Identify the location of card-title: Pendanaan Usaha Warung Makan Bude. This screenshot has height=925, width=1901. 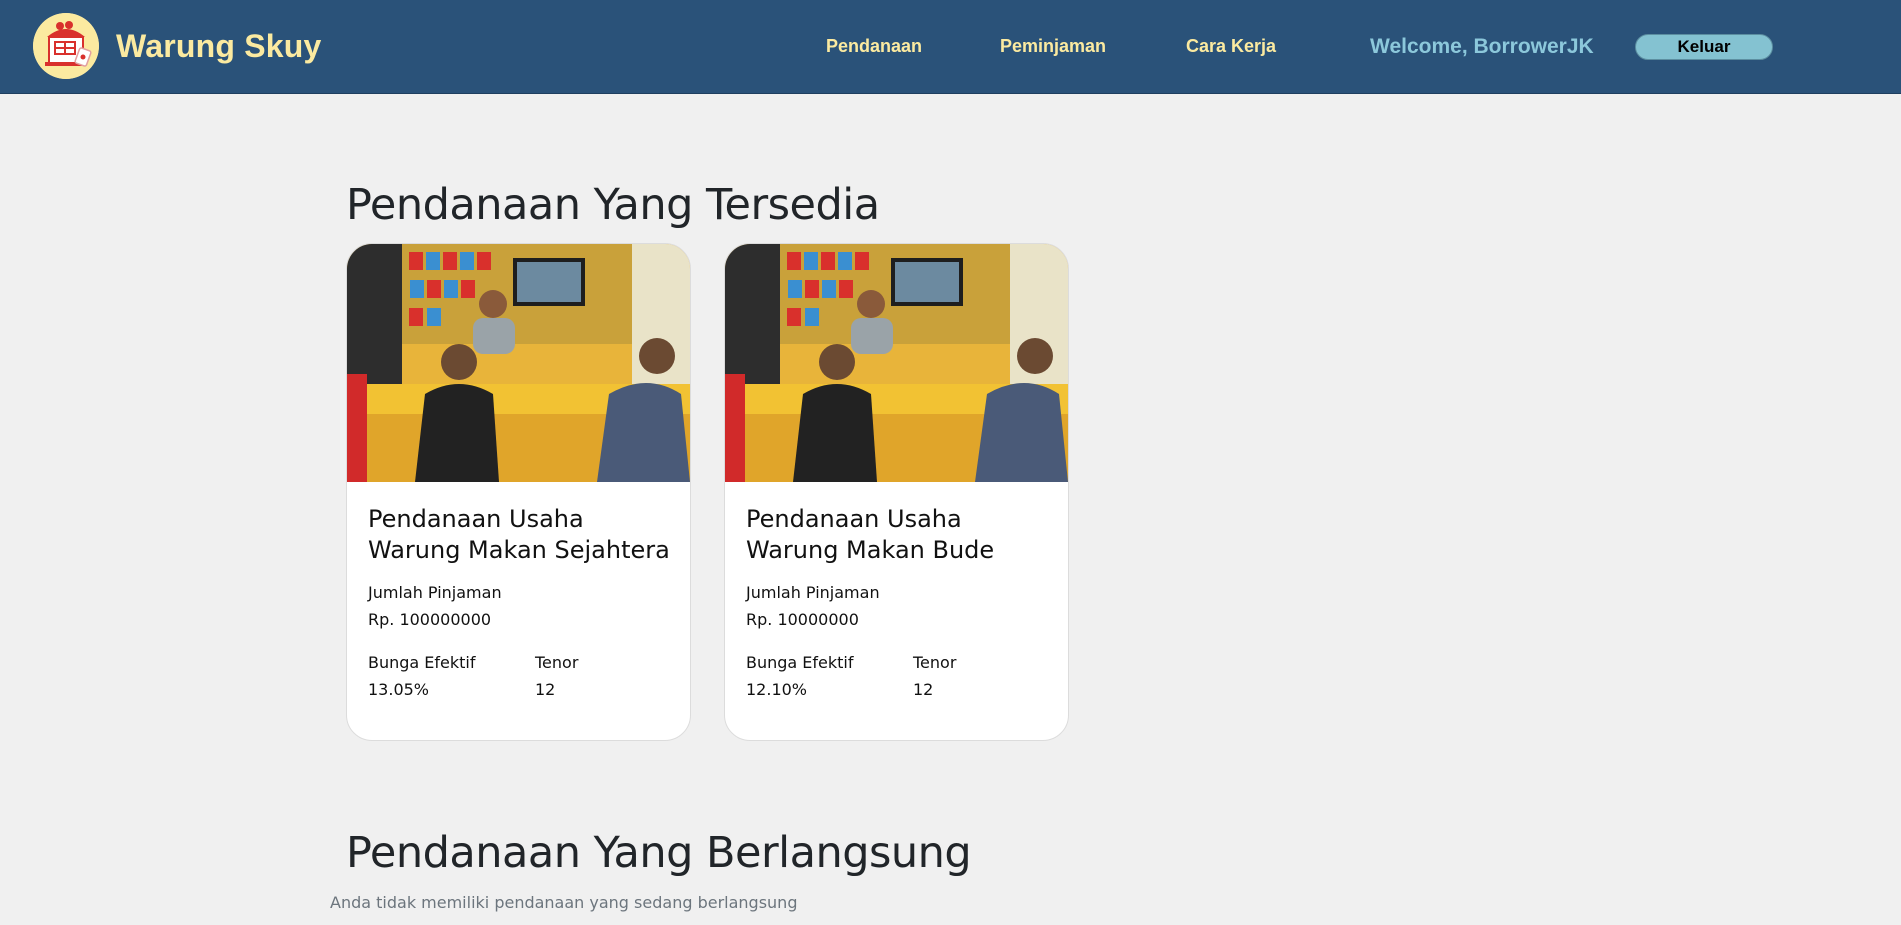
(870, 534).